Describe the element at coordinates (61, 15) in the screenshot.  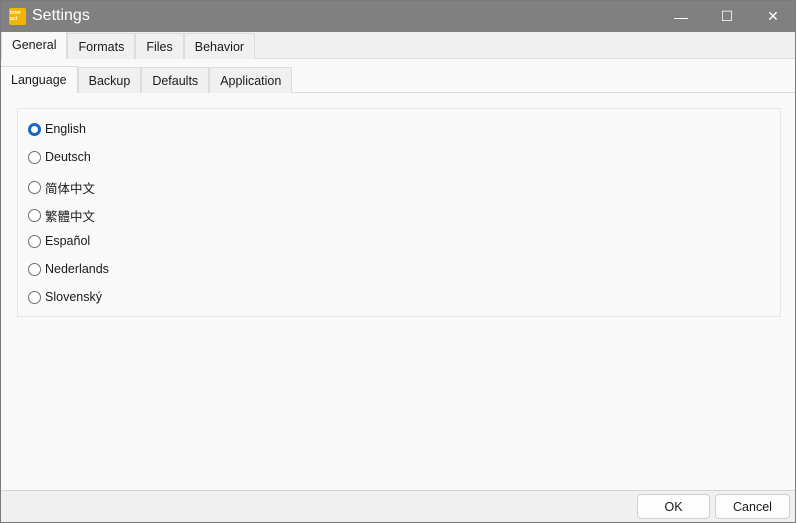
I see `window-title: Settings` at that location.